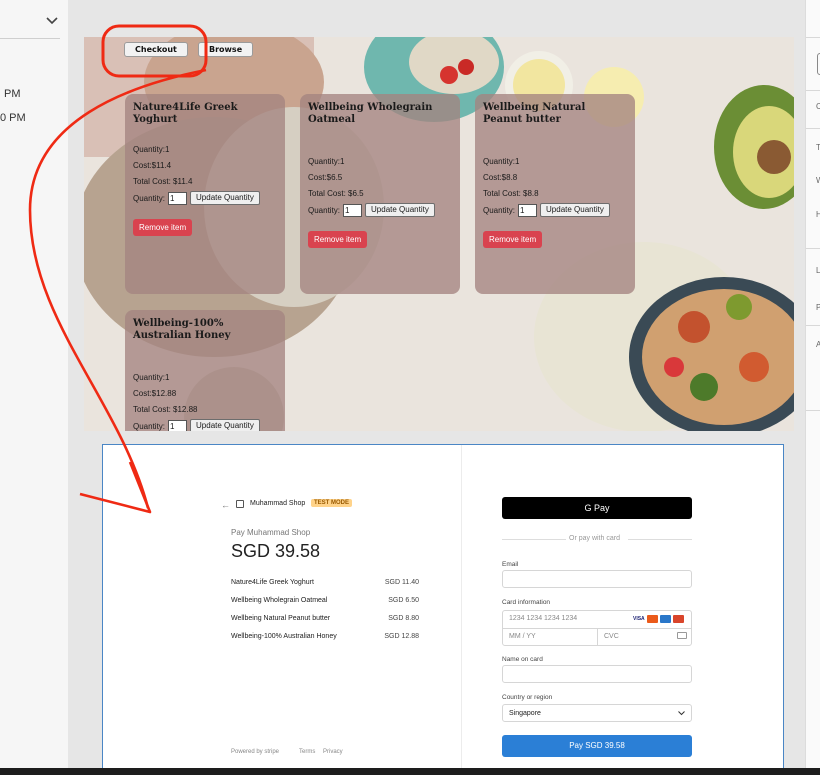 This screenshot has width=820, height=775. What do you see at coordinates (597, 713) in the screenshot?
I see `country-select: Singapore` at bounding box center [597, 713].